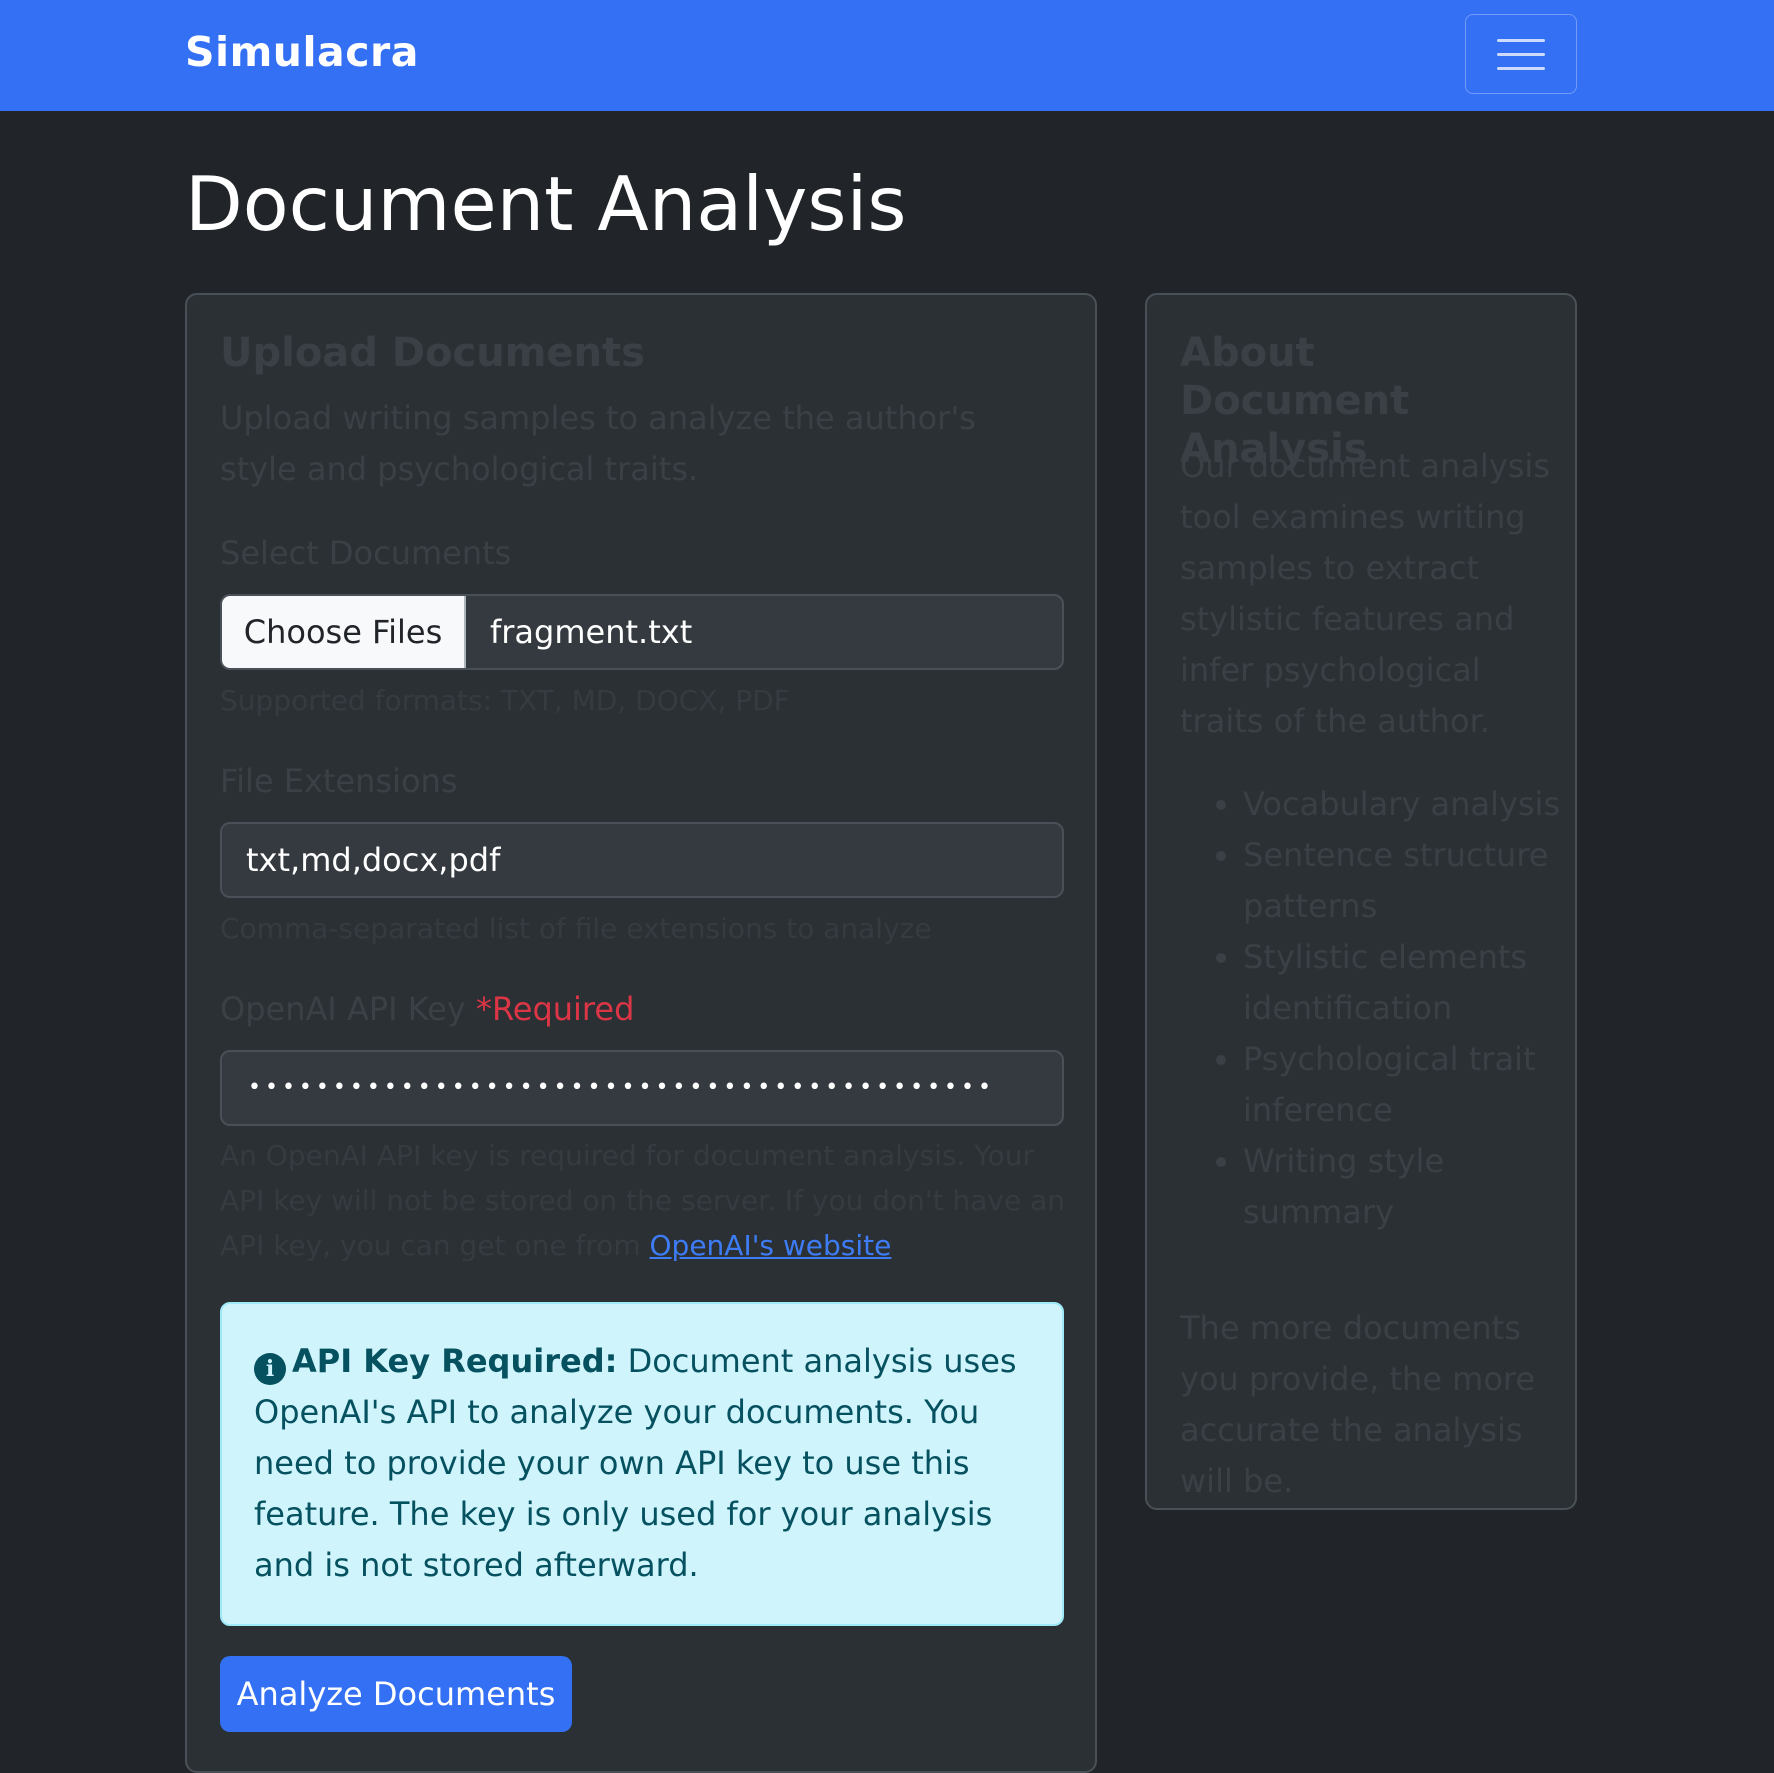 The height and width of the screenshot is (1773, 1774). What do you see at coordinates (302, 52) in the screenshot?
I see `brand-link: Simulacra` at bounding box center [302, 52].